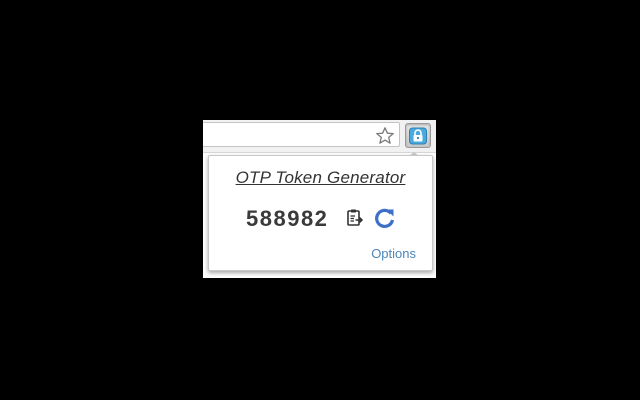  I want to click on address-bar, so click(301, 134).